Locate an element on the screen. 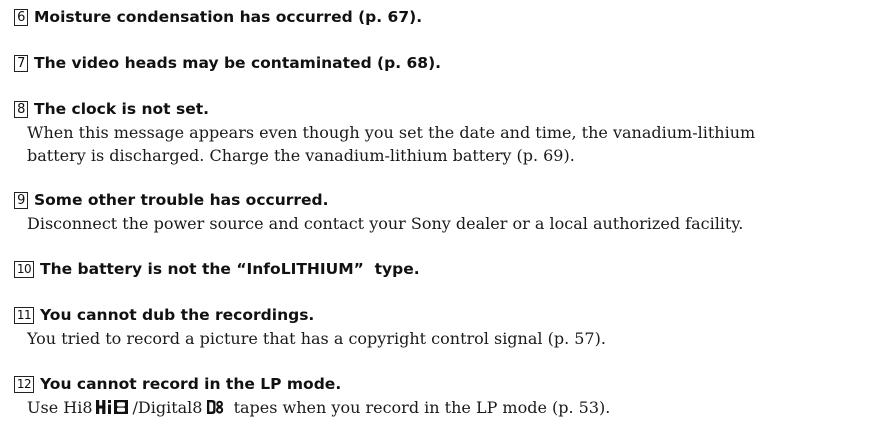 This screenshot has height=445, width=887. message-number-box: 11 is located at coordinates (24, 315).